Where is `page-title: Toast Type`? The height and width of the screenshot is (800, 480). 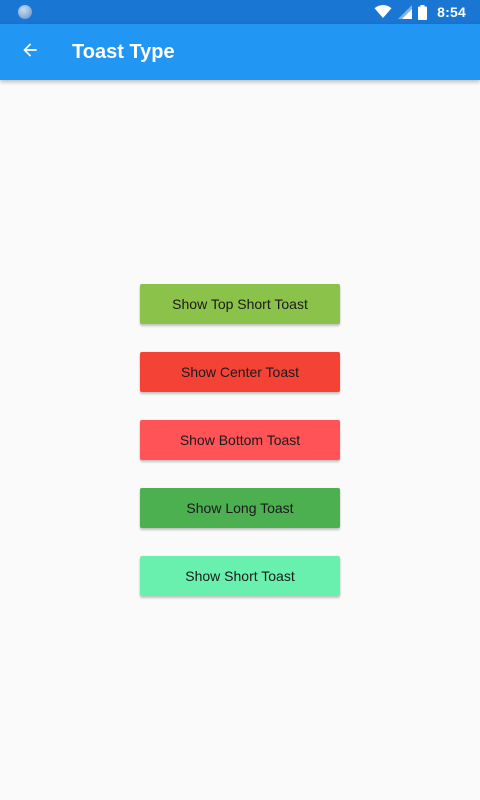 page-title: Toast Type is located at coordinates (123, 52).